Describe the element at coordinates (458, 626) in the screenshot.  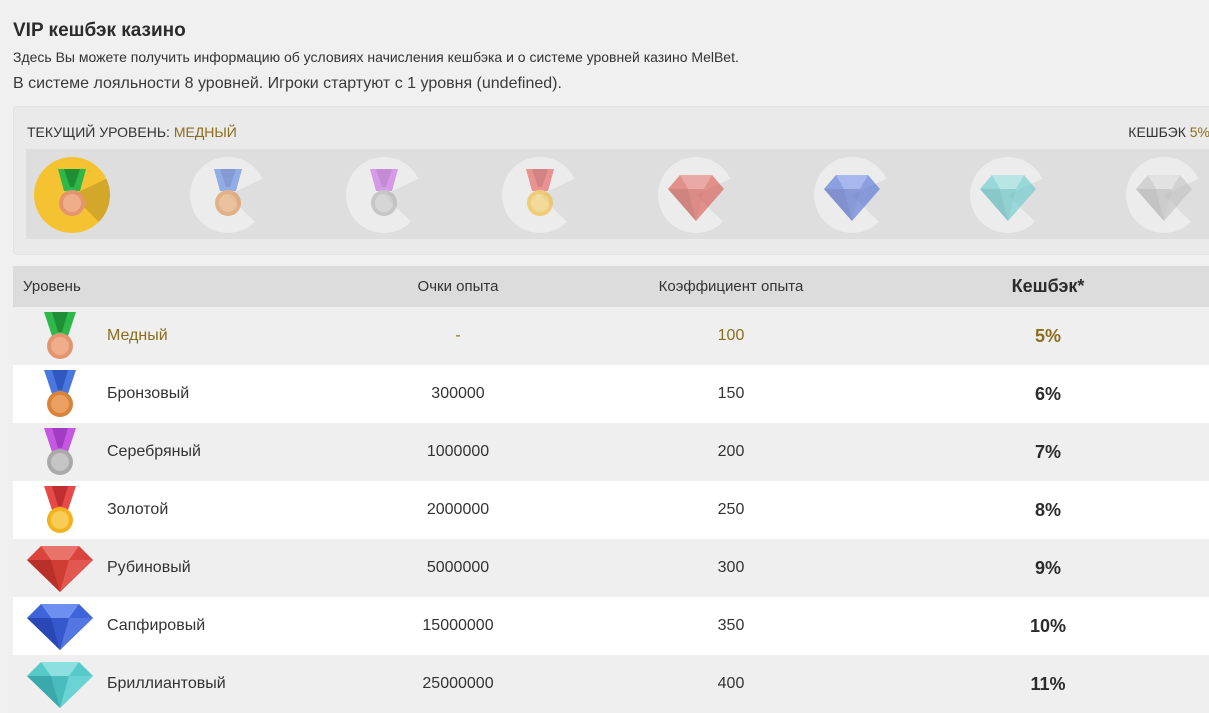
I see `level-points: 15000000` at that location.